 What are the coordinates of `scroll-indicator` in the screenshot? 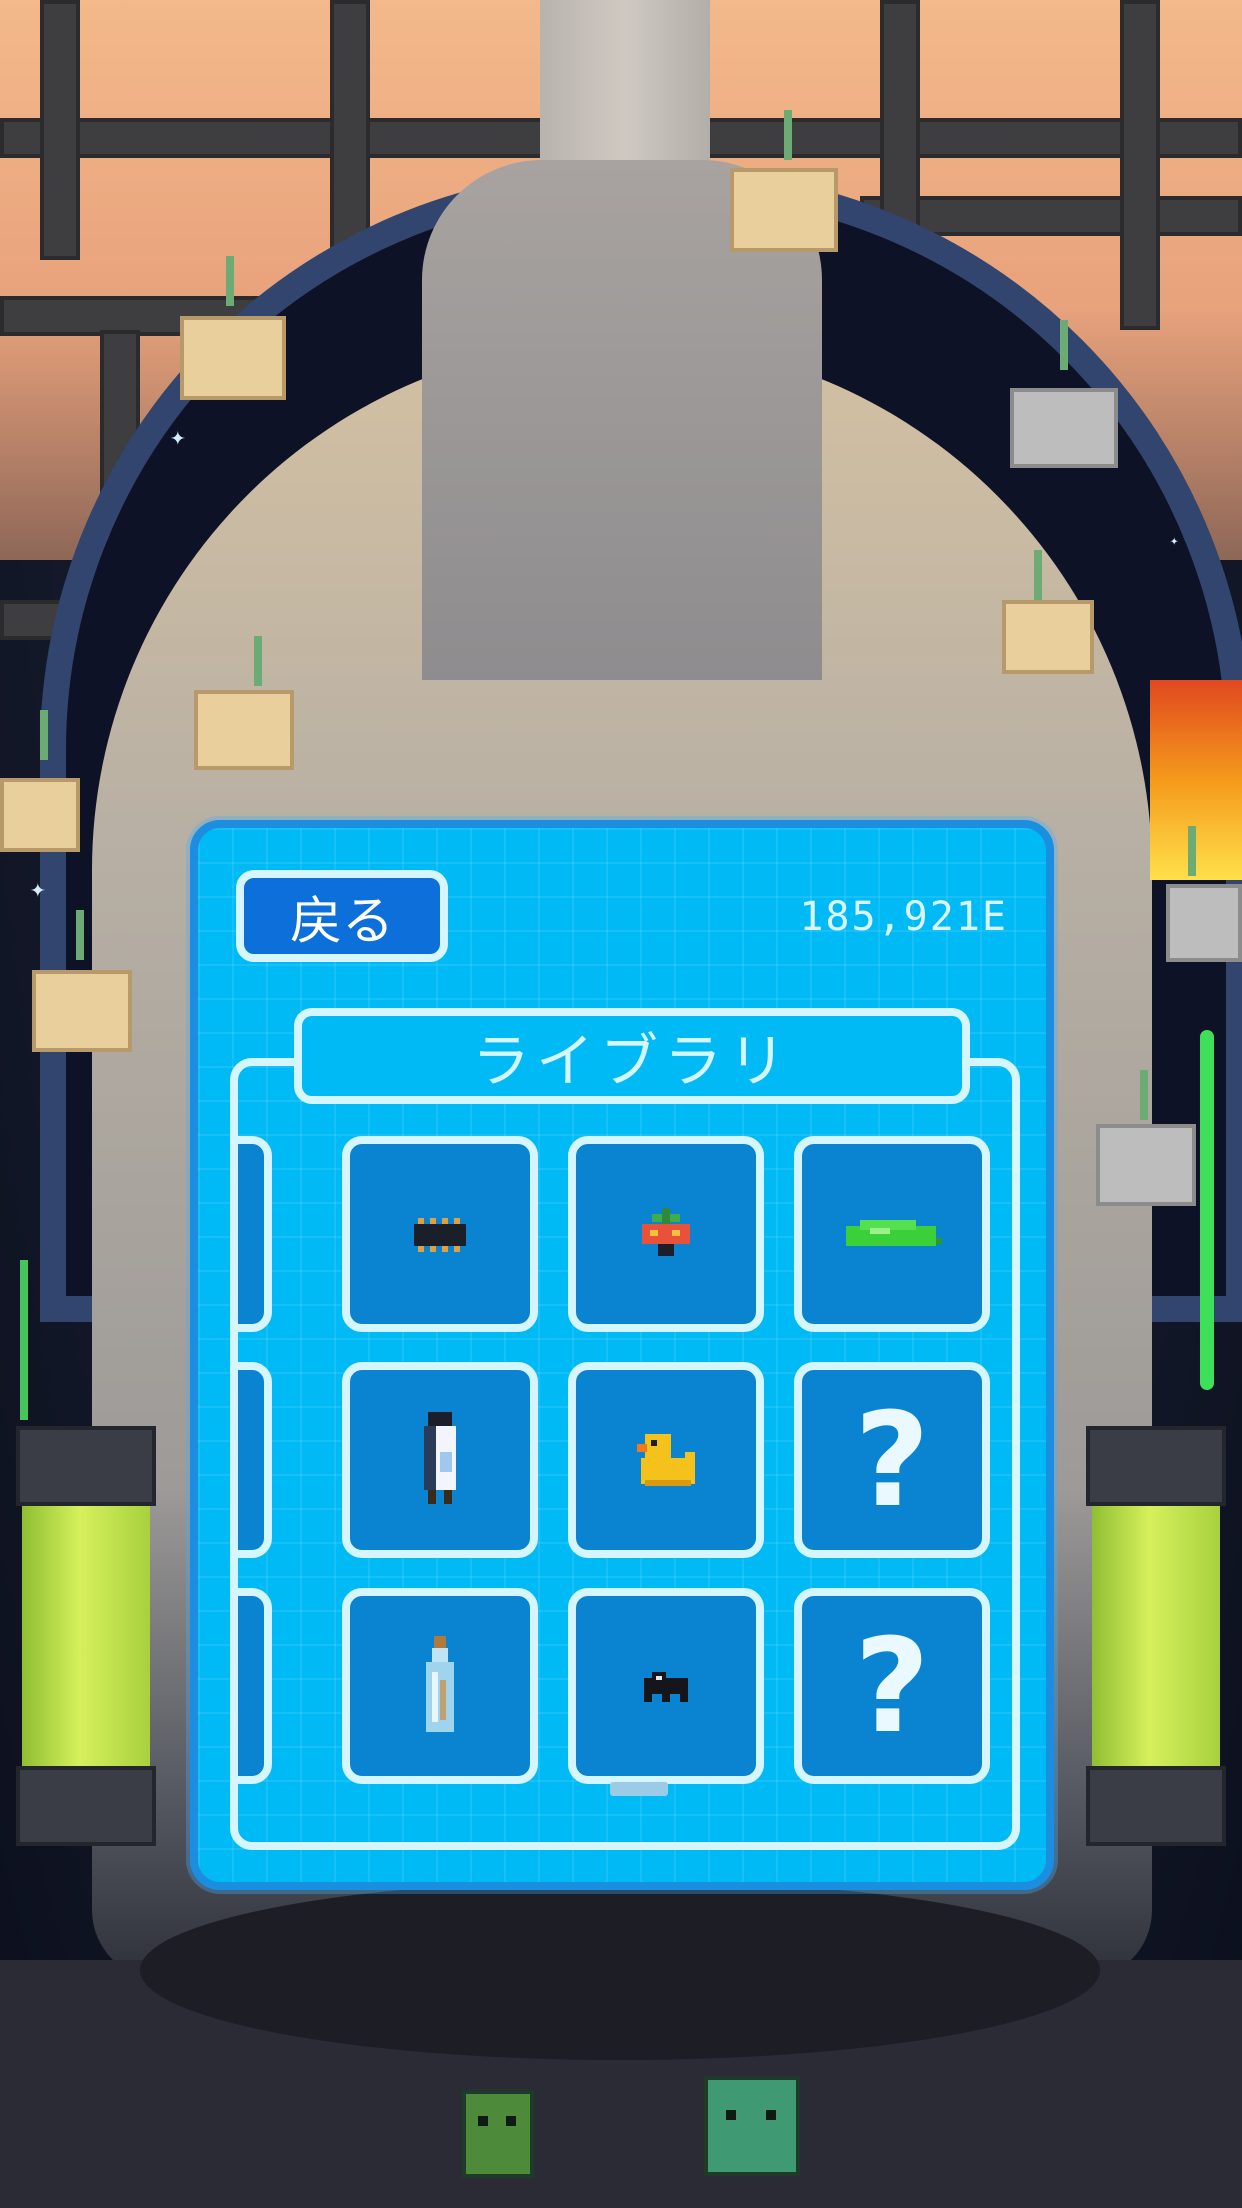 It's located at (639, 1789).